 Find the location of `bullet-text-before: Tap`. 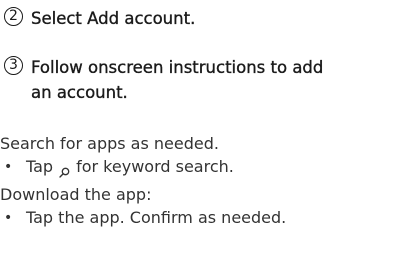

bullet-text-before: Tap is located at coordinates (40, 166).